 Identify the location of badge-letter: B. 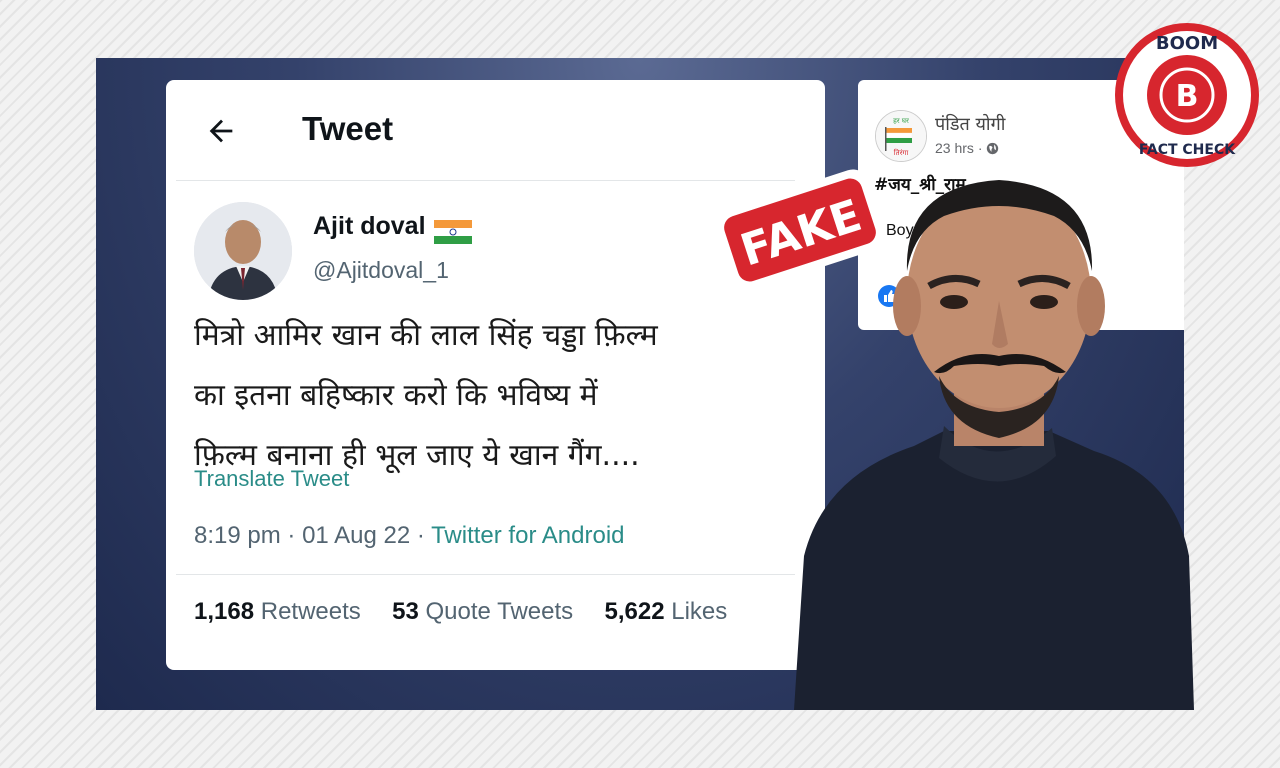
(1187, 96).